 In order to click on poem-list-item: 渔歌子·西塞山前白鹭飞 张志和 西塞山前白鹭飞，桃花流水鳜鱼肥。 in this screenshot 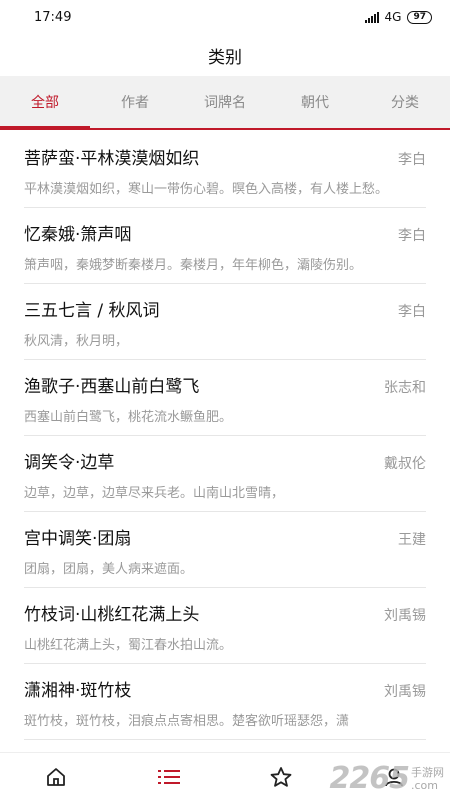, I will do `click(225, 398)`.